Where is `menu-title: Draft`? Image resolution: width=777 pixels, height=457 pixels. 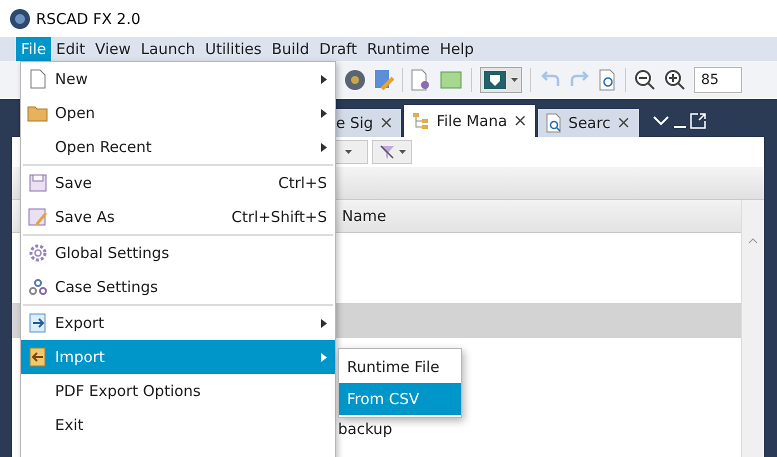 menu-title: Draft is located at coordinates (338, 49).